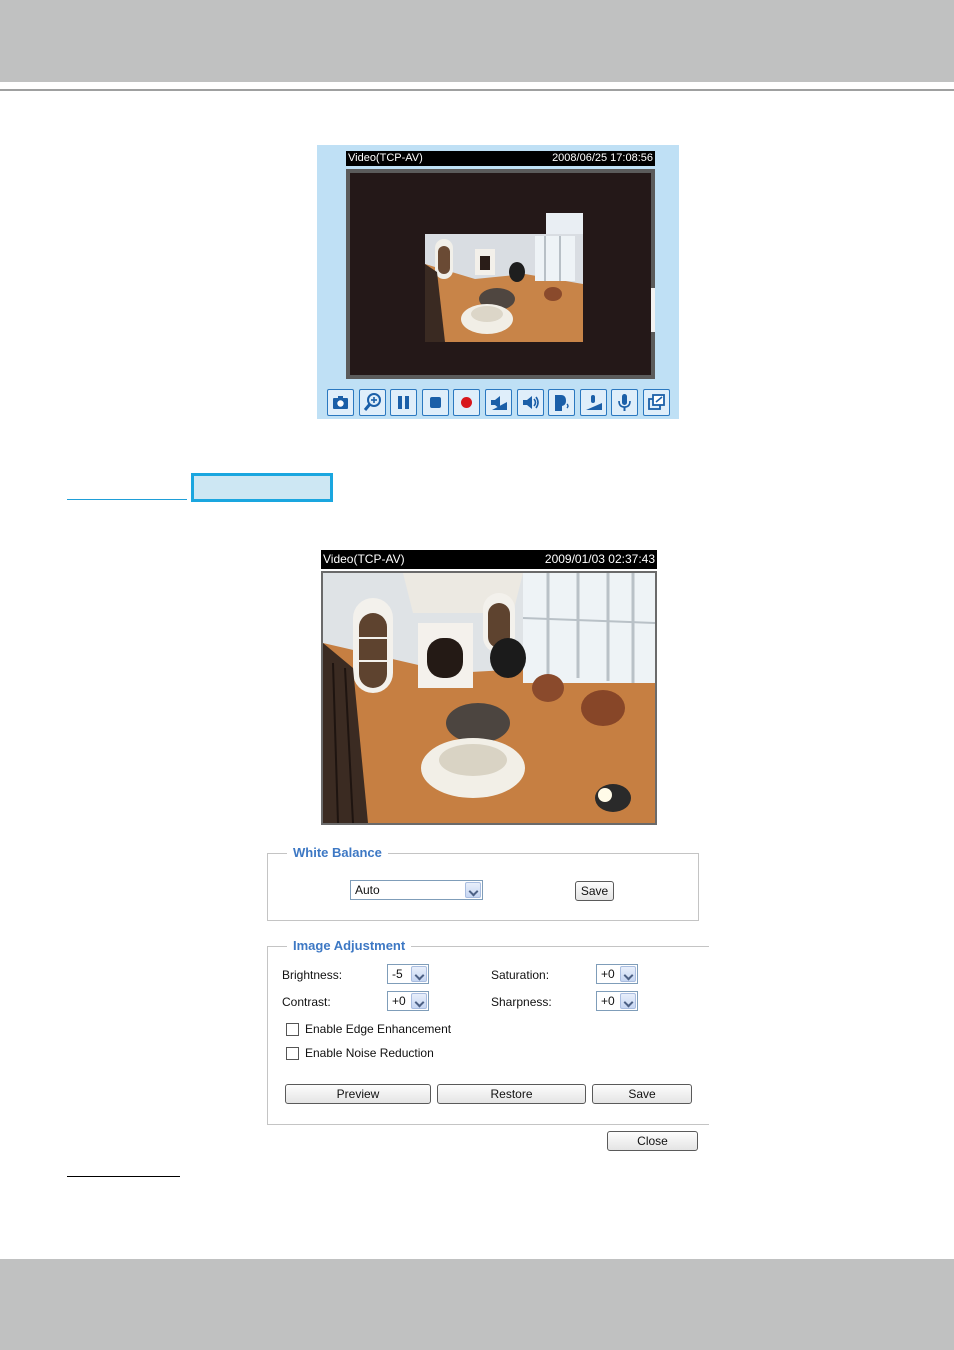  I want to click on contrast-select: +0, so click(408, 1001).